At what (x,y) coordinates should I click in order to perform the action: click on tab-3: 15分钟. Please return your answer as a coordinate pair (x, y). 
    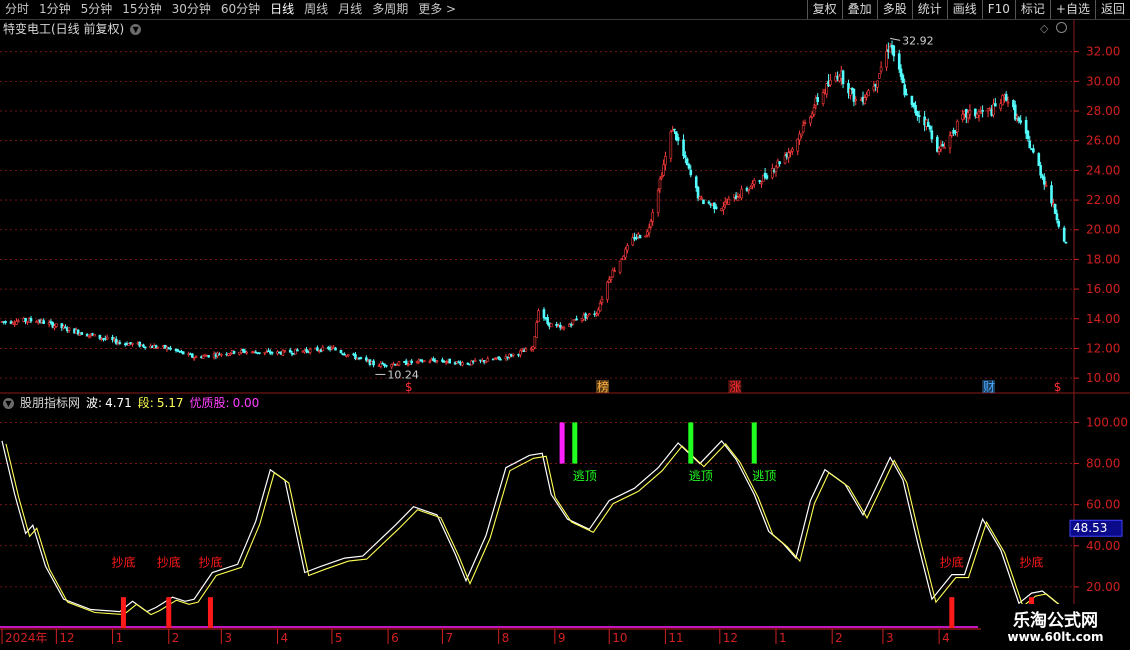
    Looking at the image, I should click on (141, 9).